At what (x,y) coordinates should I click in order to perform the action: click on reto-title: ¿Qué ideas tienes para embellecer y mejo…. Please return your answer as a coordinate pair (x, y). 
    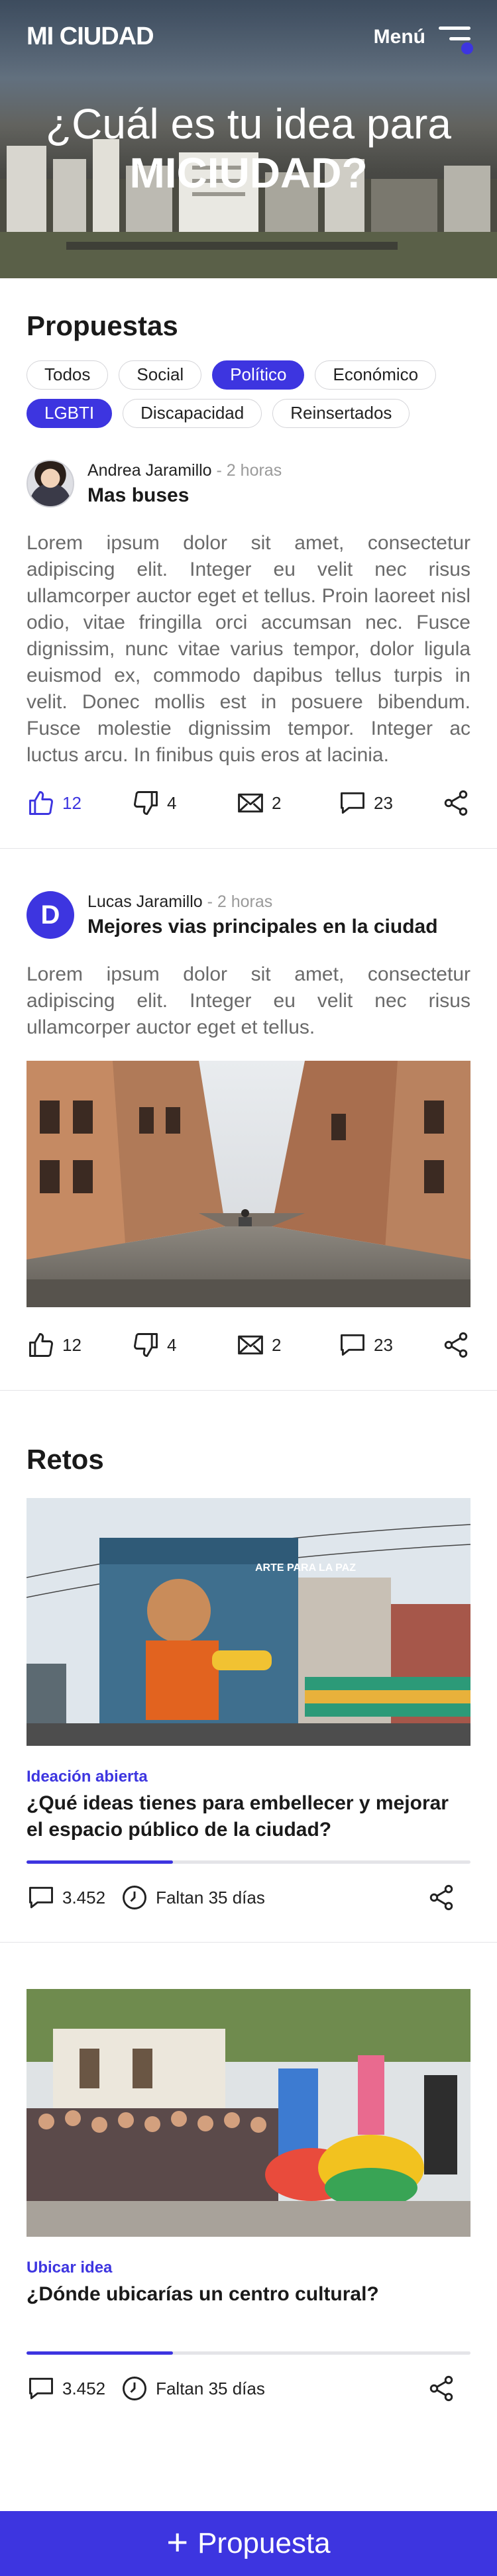
    Looking at the image, I should click on (248, 1816).